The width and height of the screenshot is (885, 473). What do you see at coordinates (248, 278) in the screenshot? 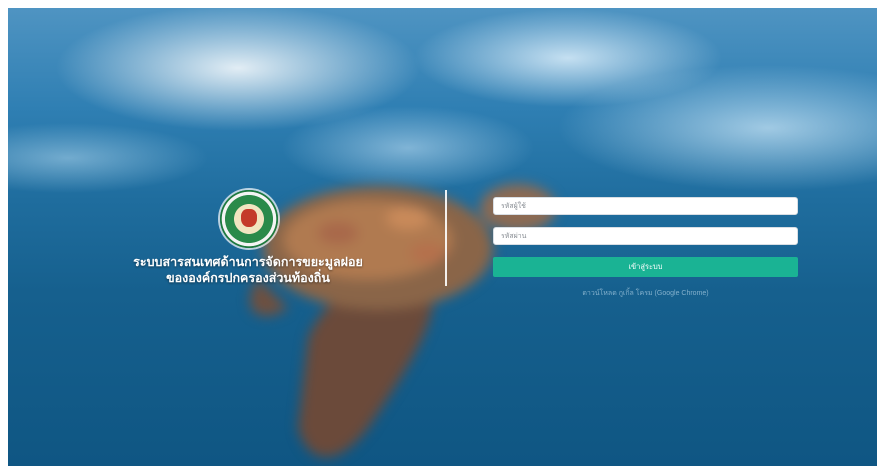
I see `system-title-line2: ขององค์กรปกครองส่วนท้องถิ่น` at bounding box center [248, 278].